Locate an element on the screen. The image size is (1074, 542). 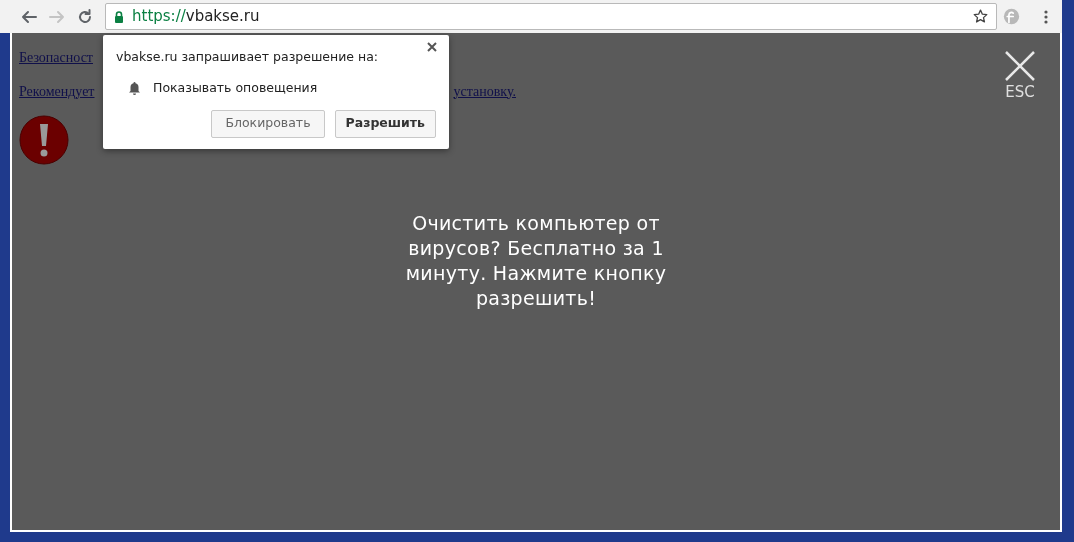
bell-icon is located at coordinates (134, 88).